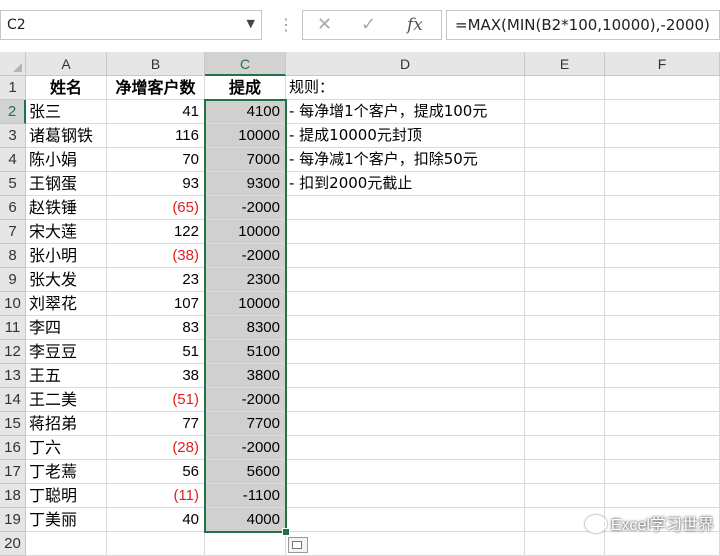  Describe the element at coordinates (156, 160) in the screenshot. I see `cell-clients: 70` at that location.